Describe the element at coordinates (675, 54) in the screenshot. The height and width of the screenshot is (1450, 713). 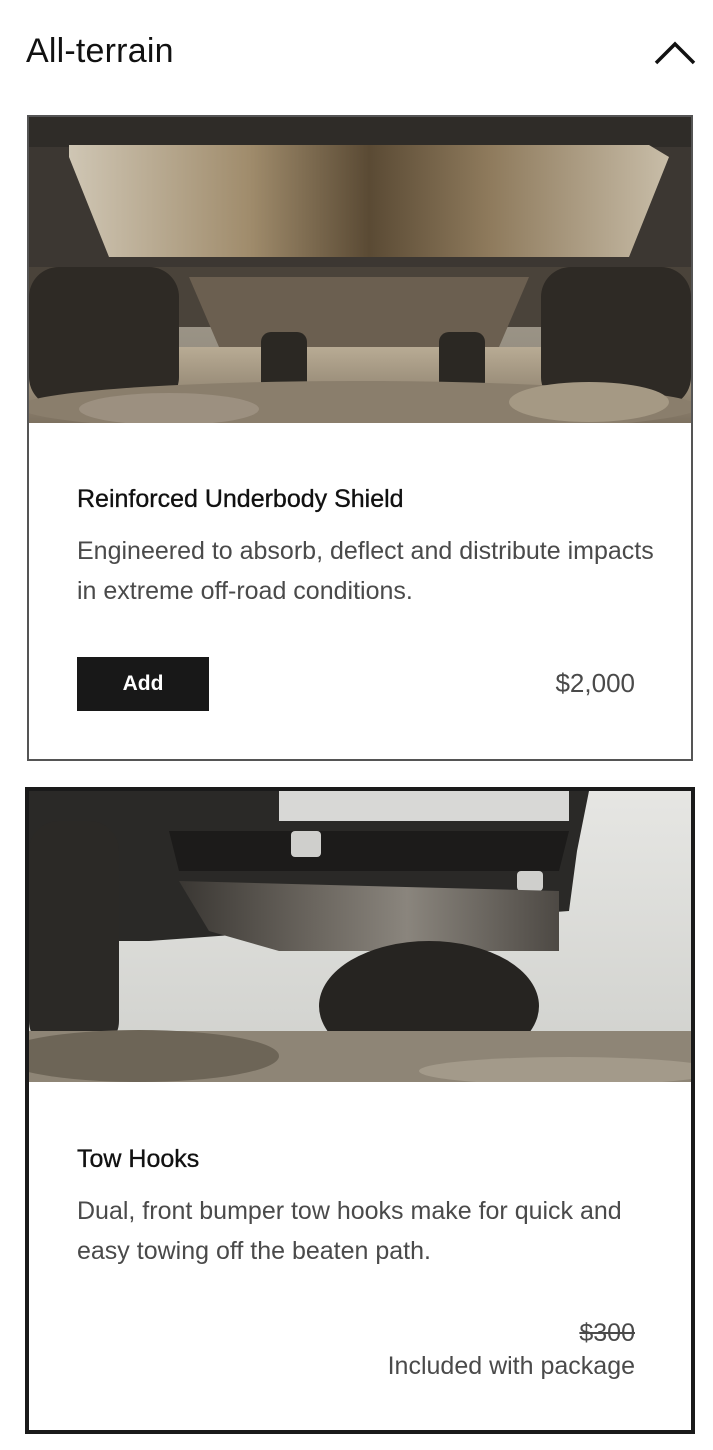
I see `chevron-up-icon` at that location.